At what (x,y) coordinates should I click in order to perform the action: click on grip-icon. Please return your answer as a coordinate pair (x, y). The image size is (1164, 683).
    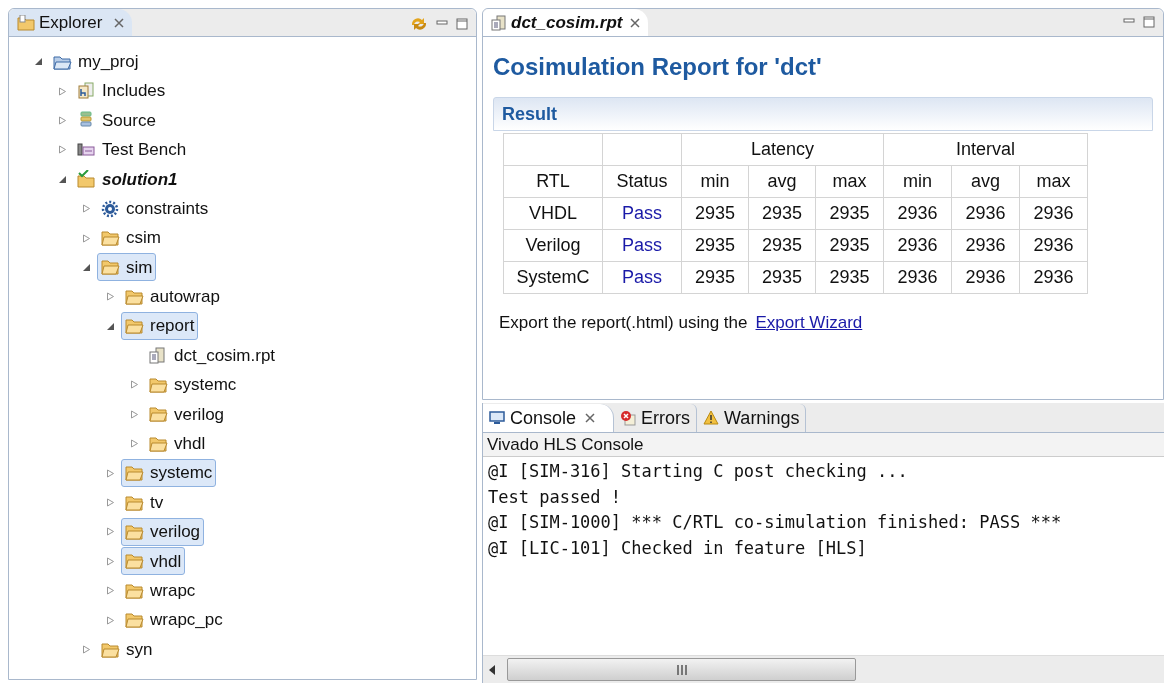
    Looking at the image, I should click on (681, 669).